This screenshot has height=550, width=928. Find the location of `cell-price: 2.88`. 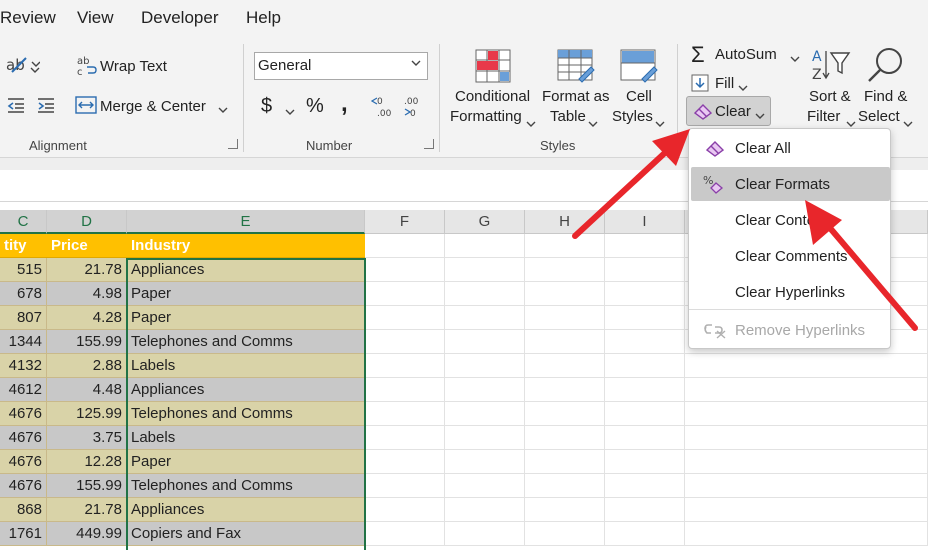

cell-price: 2.88 is located at coordinates (87, 366).